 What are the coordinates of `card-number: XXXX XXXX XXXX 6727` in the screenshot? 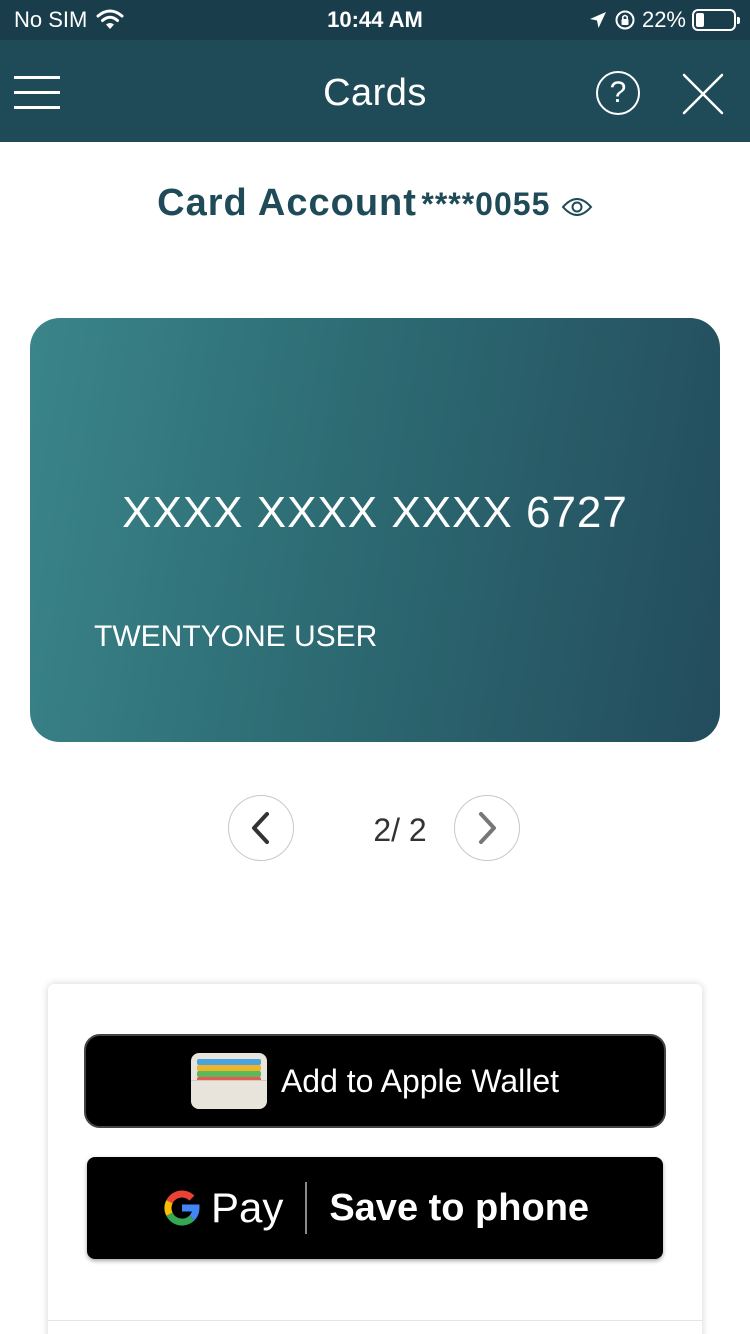 It's located at (375, 512).